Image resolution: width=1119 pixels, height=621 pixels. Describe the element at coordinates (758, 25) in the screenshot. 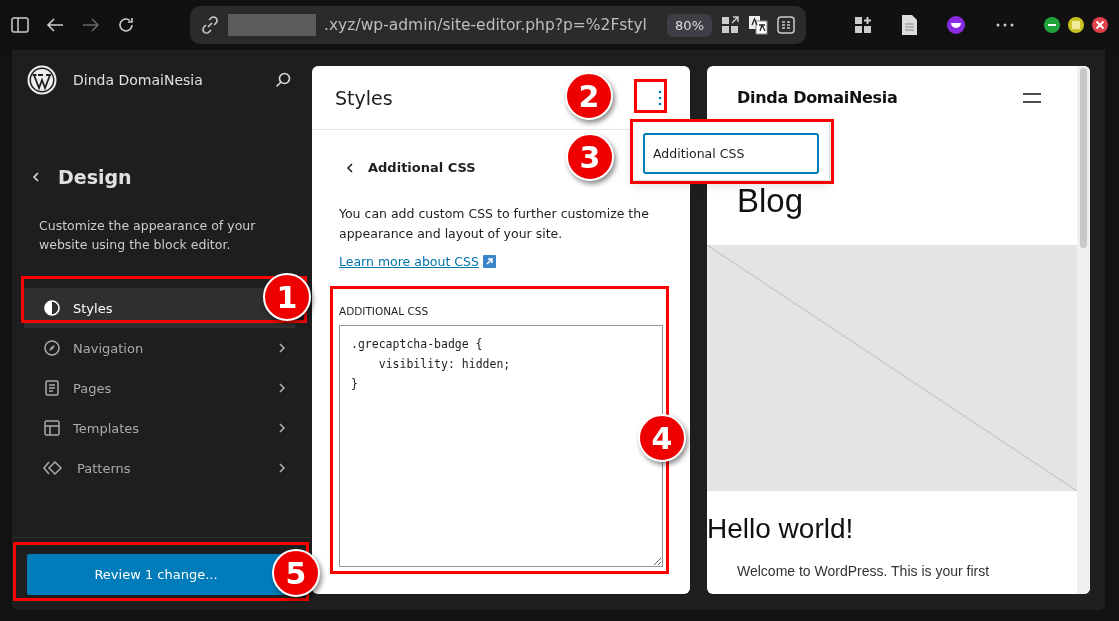

I see `translate-icon` at that location.